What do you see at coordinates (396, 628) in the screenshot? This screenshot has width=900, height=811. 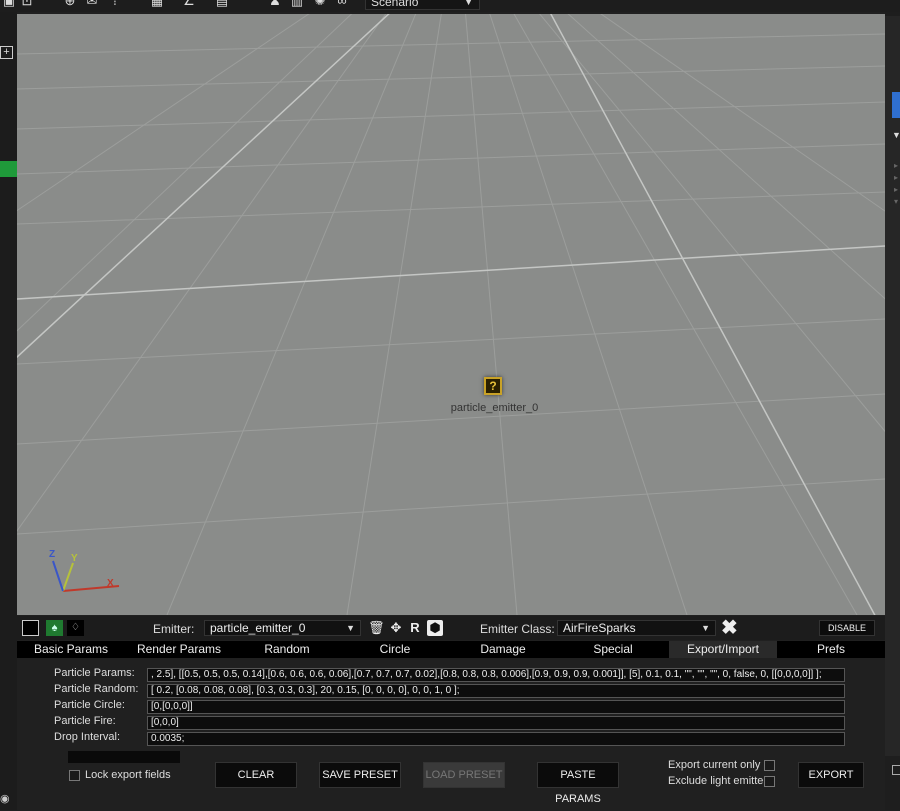 I see `move-icon: ✥` at bounding box center [396, 628].